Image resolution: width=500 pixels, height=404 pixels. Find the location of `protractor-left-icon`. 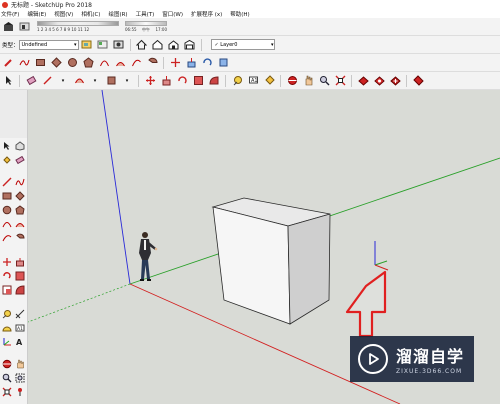

protractor-left-icon is located at coordinates (7, 328).